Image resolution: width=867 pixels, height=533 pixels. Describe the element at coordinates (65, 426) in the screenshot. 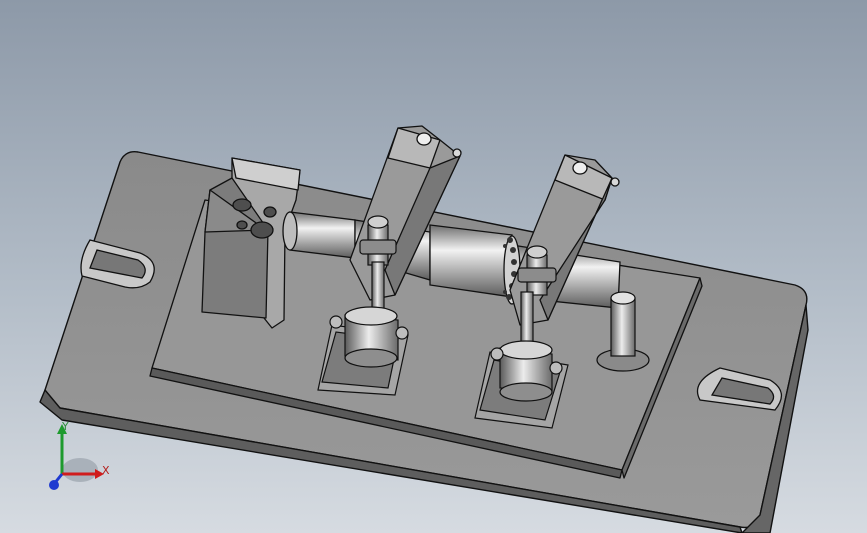

I see `y-axis-label: Y` at that location.